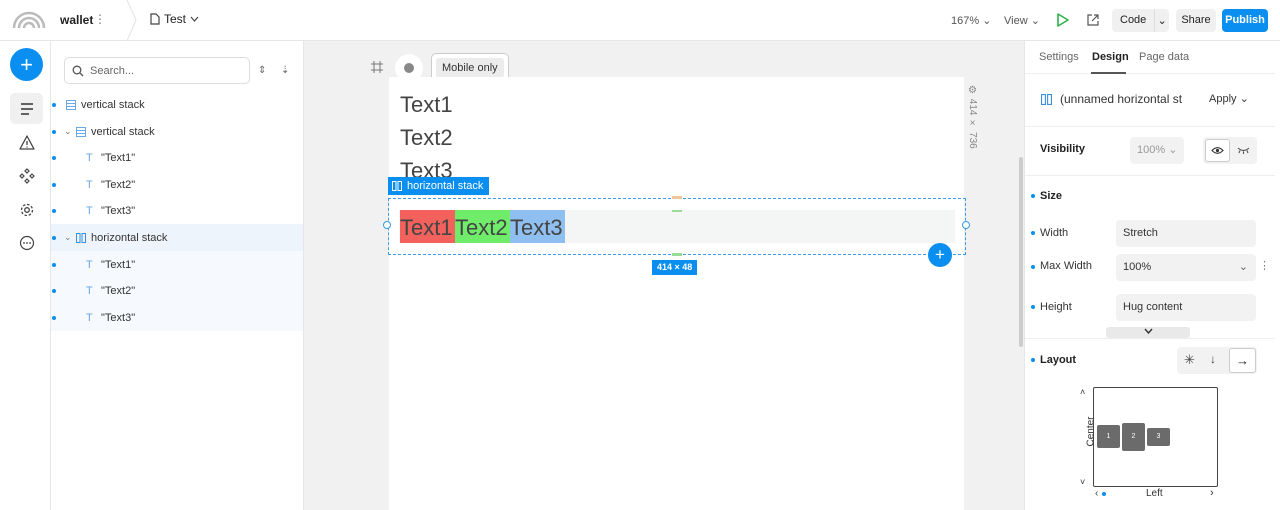 This screenshot has height=510, width=1280. I want to click on zoom-selector: 167% ⌄, so click(971, 20).